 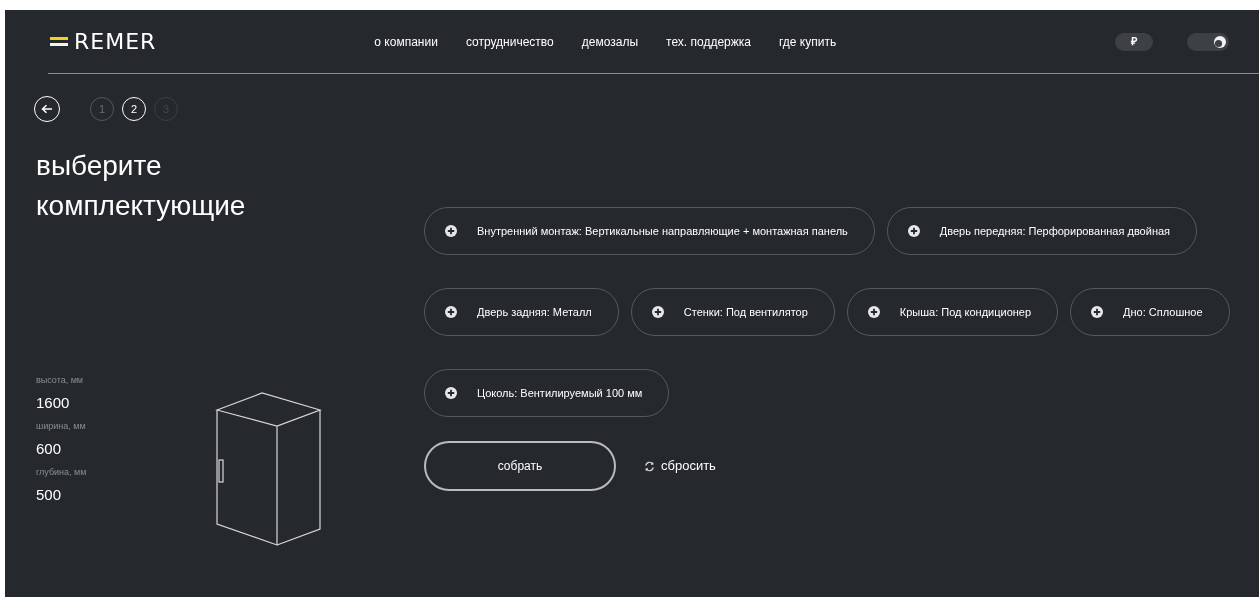 What do you see at coordinates (610, 41) in the screenshot?
I see `nav-link: демозалы` at bounding box center [610, 41].